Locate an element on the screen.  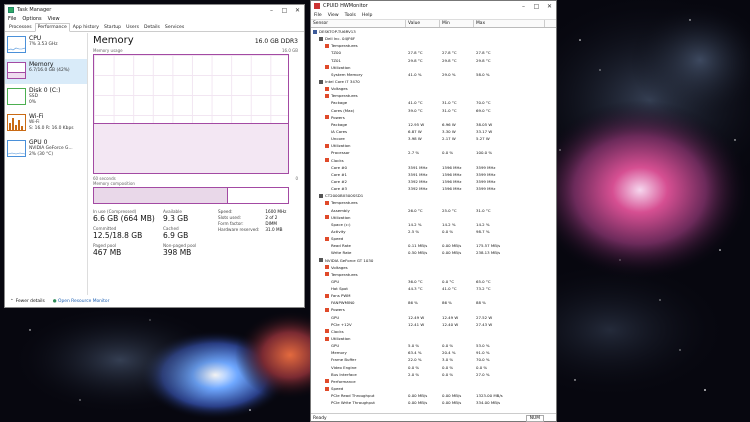
tab-performance: Performance is located at coordinates (52, 27).